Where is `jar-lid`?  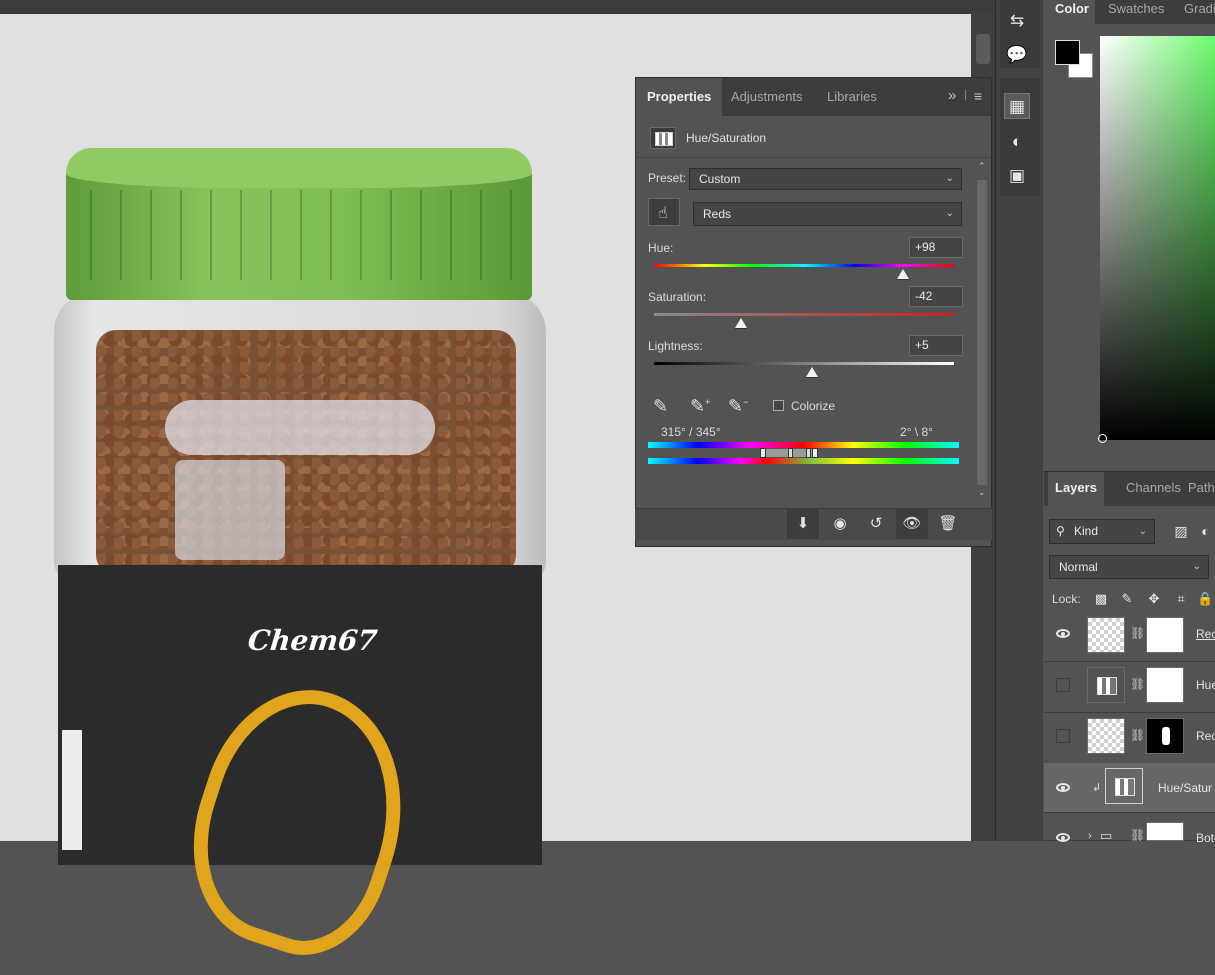 jar-lid is located at coordinates (299, 224).